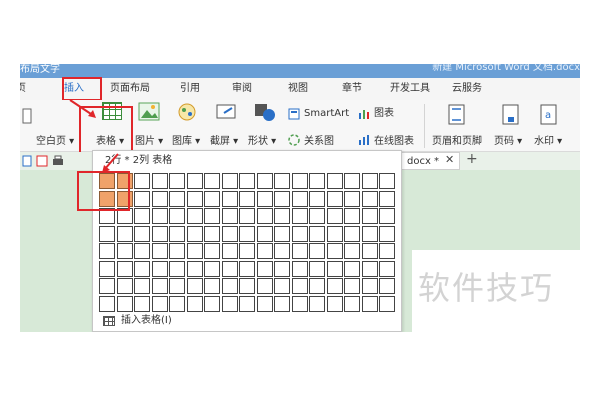  I want to click on relation-chart-button: 关系图, so click(319, 142).